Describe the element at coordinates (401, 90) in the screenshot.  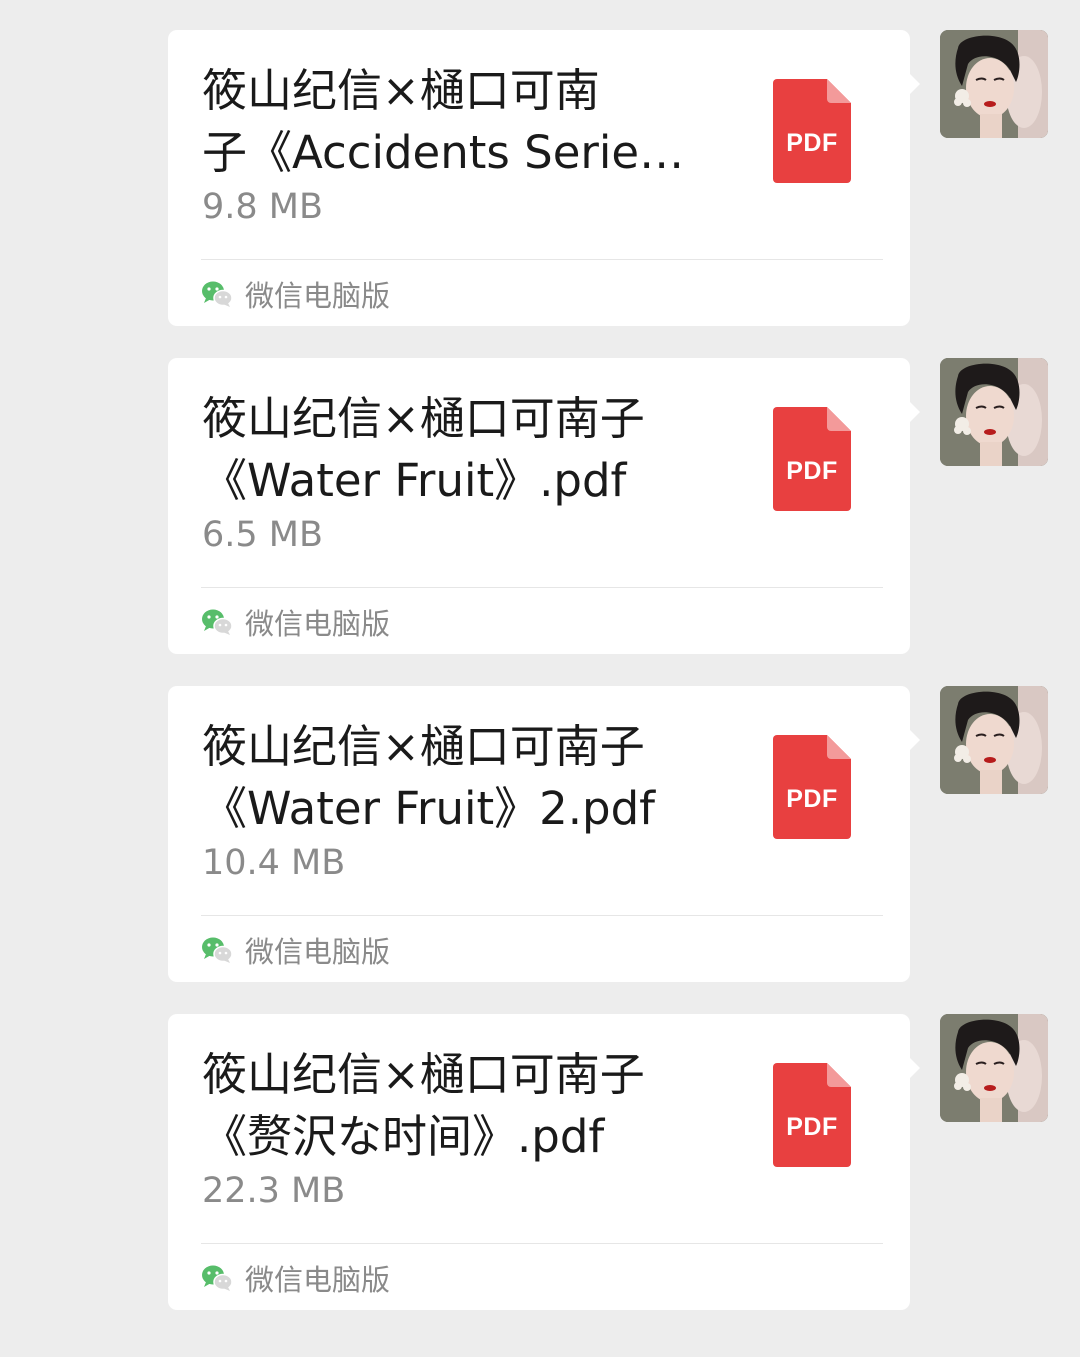
I see `file-name-line-1: 筱山纪信×樋口可南` at that location.